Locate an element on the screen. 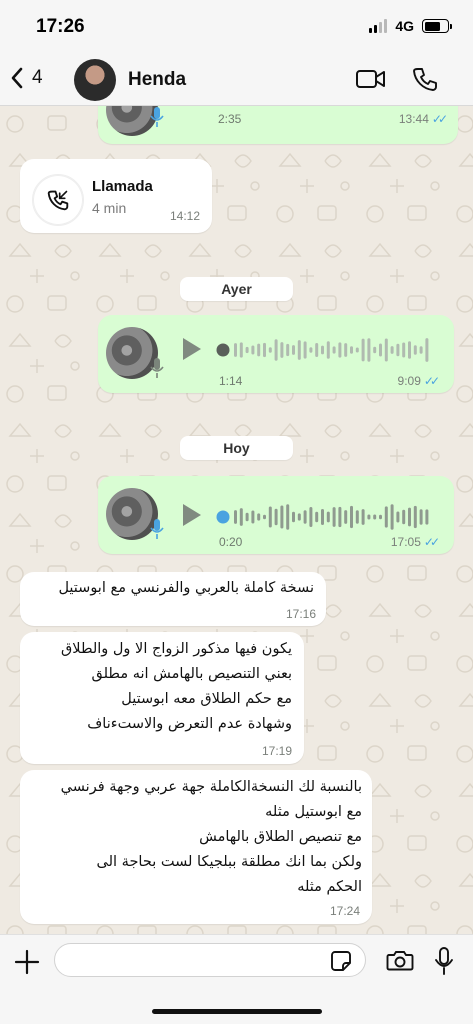 Image resolution: width=473 pixels, height=1024 pixels. message-text-line: الحكم مثله is located at coordinates (329, 887).